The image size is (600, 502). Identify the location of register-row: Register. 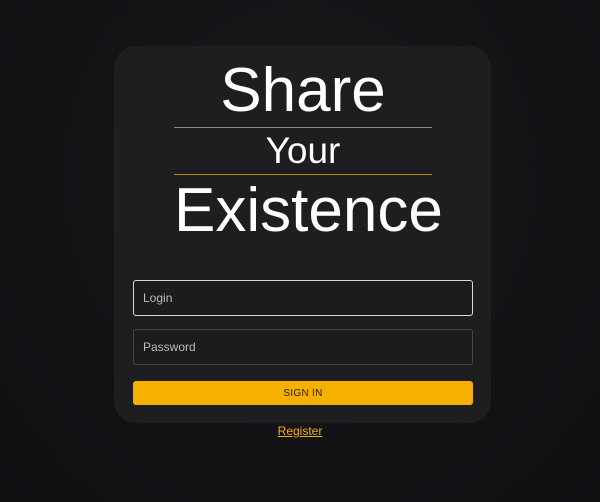
(300, 431).